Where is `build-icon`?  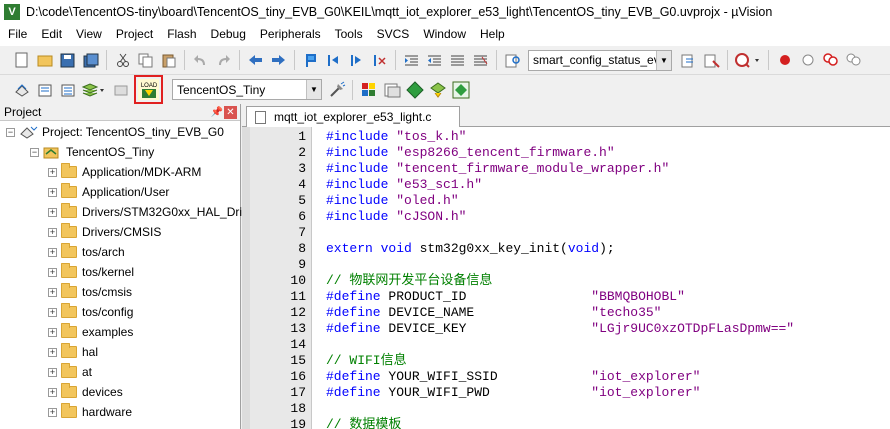 build-icon is located at coordinates (44, 89).